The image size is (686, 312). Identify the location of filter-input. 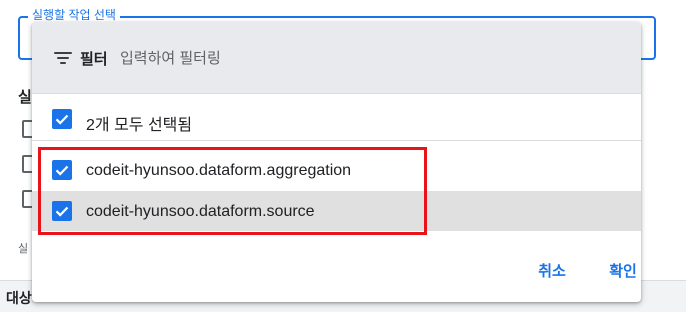
(360, 58).